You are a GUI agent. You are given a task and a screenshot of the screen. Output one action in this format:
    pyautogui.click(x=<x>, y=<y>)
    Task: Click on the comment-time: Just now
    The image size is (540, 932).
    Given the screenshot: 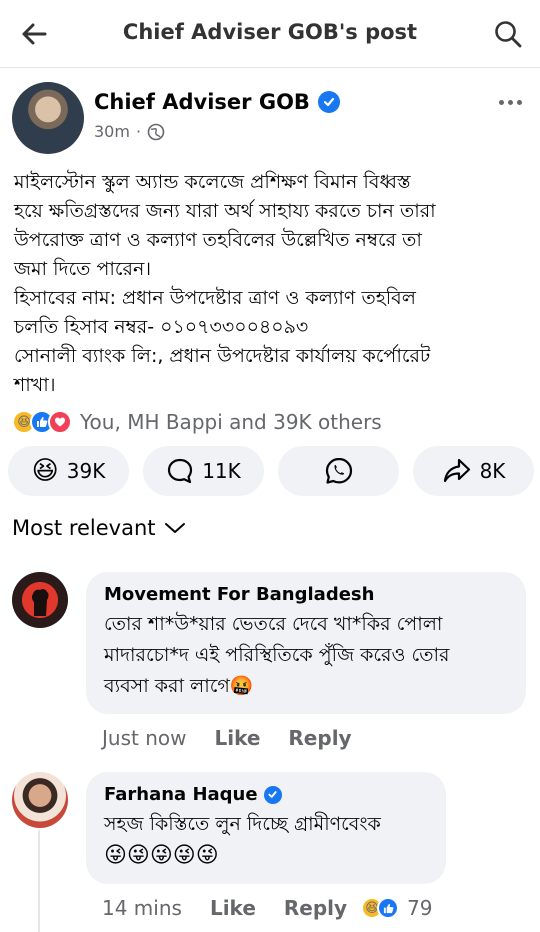 What is the action you would take?
    pyautogui.click(x=144, y=738)
    